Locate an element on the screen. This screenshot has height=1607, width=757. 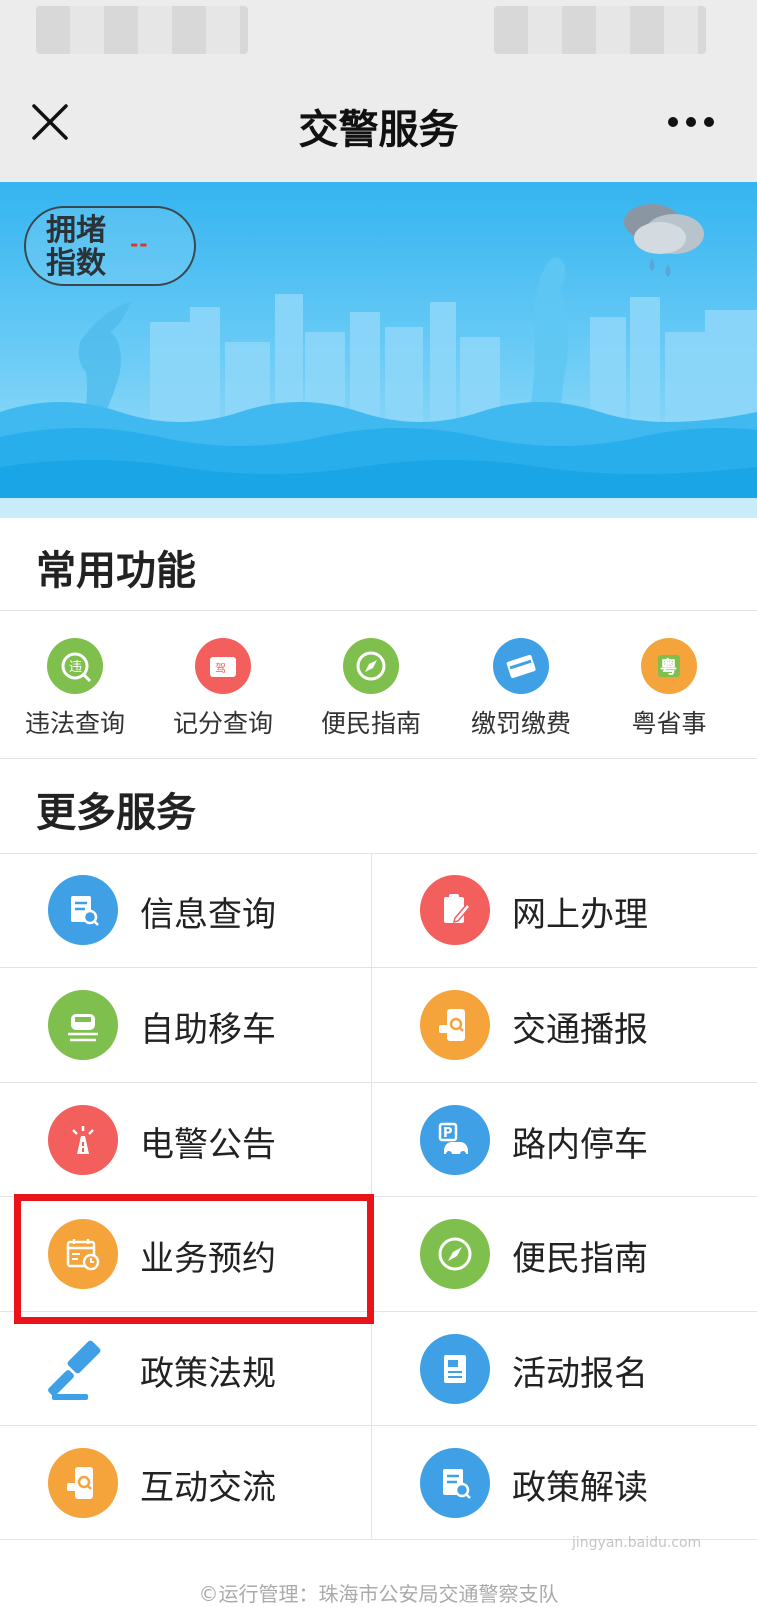
rain-cloud-icon is located at coordinates (664, 240).